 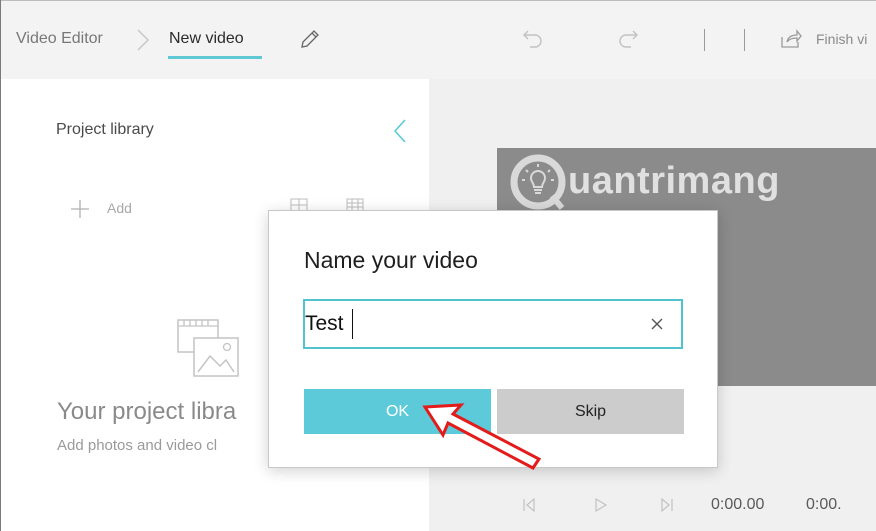 What do you see at coordinates (105, 129) in the screenshot?
I see `project-library-title: Project library` at bounding box center [105, 129].